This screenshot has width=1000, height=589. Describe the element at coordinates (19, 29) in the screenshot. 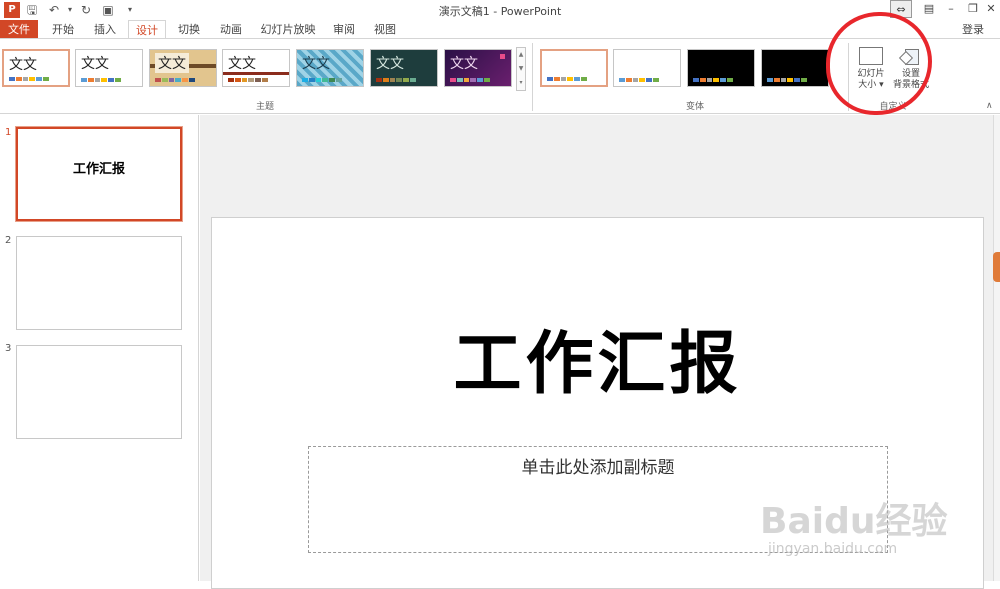

I see `tab-file: 文件` at that location.